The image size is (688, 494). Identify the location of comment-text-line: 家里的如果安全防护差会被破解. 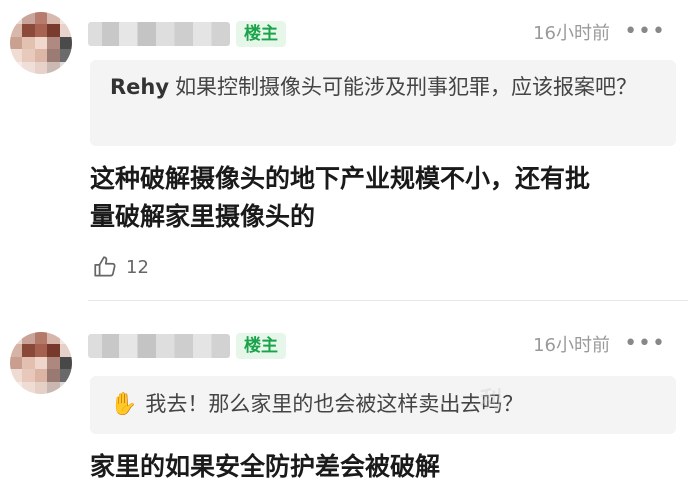
(265, 466).